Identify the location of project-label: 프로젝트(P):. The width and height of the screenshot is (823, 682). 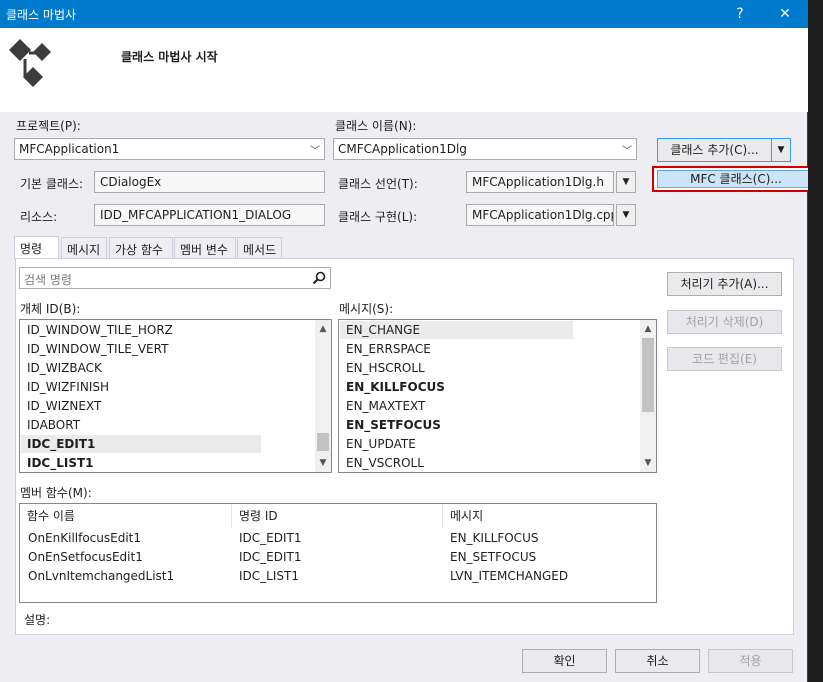
(48, 126).